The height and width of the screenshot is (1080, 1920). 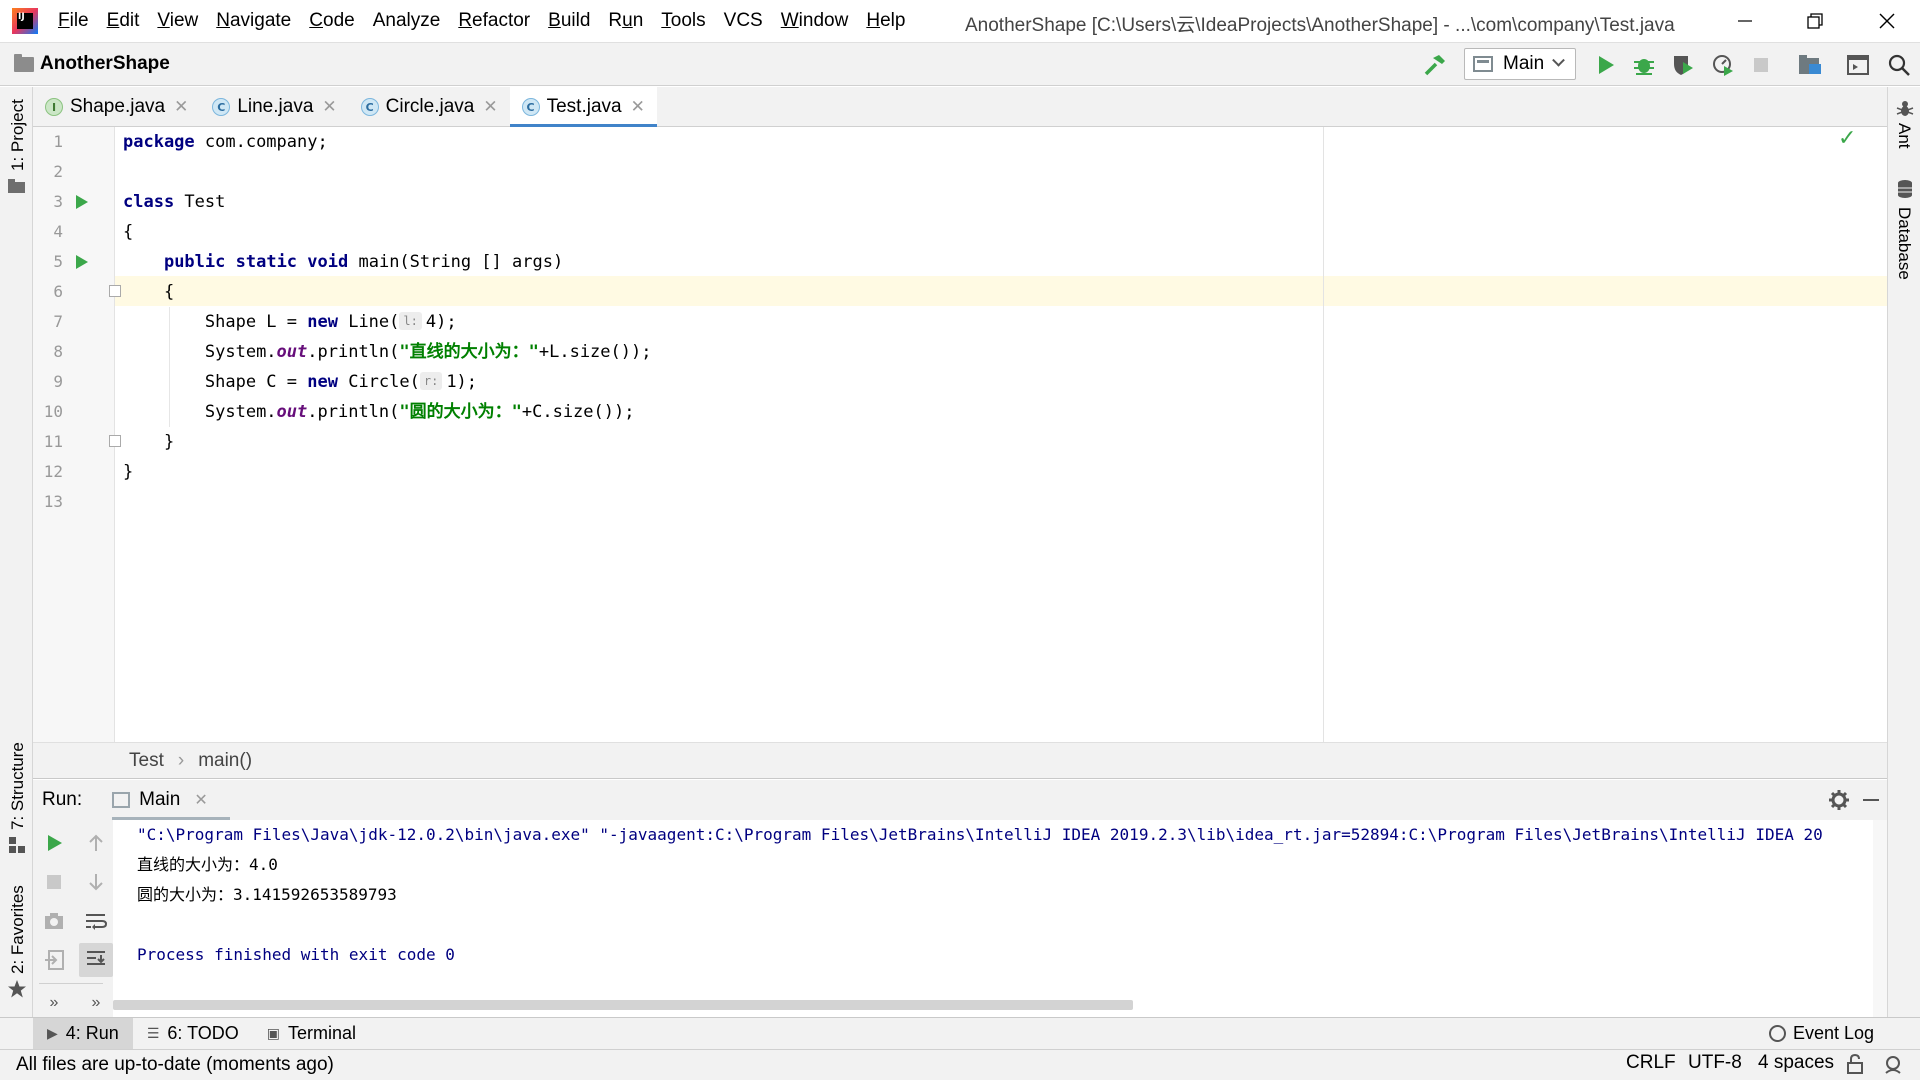 I want to click on run-with-coverage-button, so click(x=1683, y=65).